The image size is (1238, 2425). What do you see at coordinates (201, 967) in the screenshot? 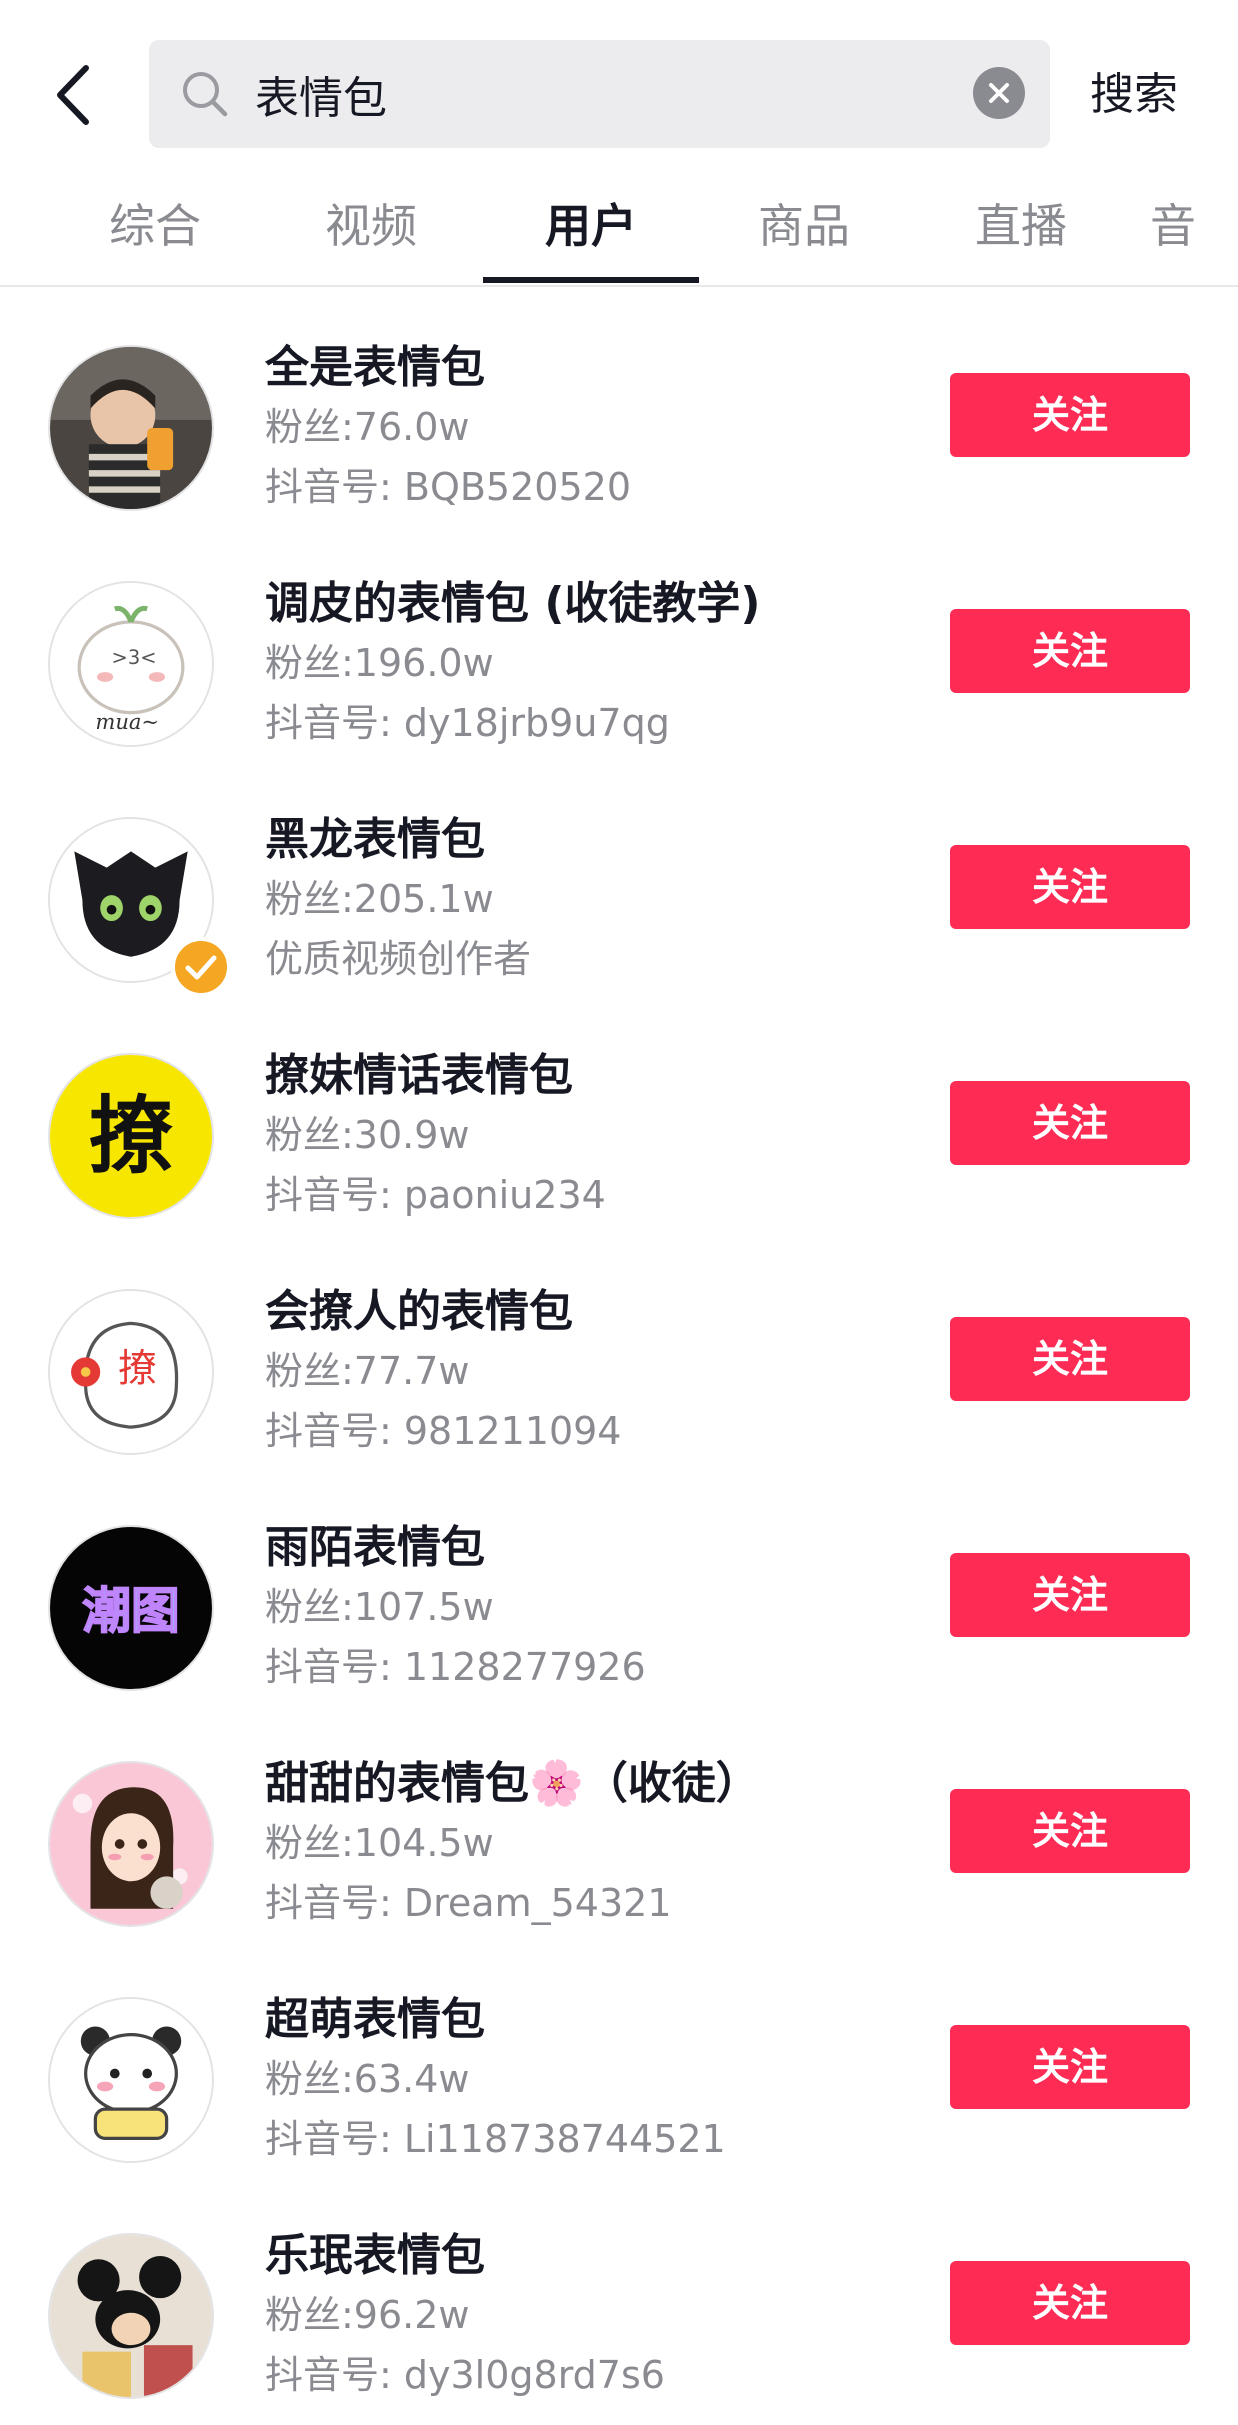
I see `verified-badge-icon` at bounding box center [201, 967].